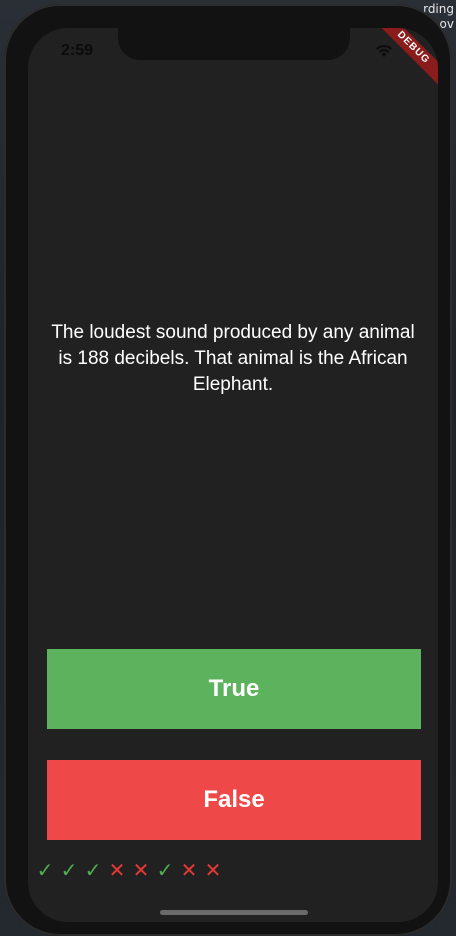  I want to click on notch, so click(234, 44).